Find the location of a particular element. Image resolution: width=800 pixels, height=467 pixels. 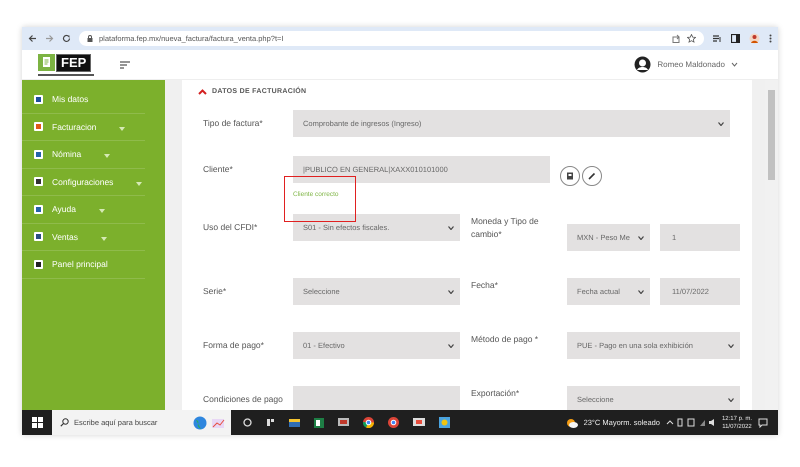

menu-item: Panel principal is located at coordinates (80, 264).